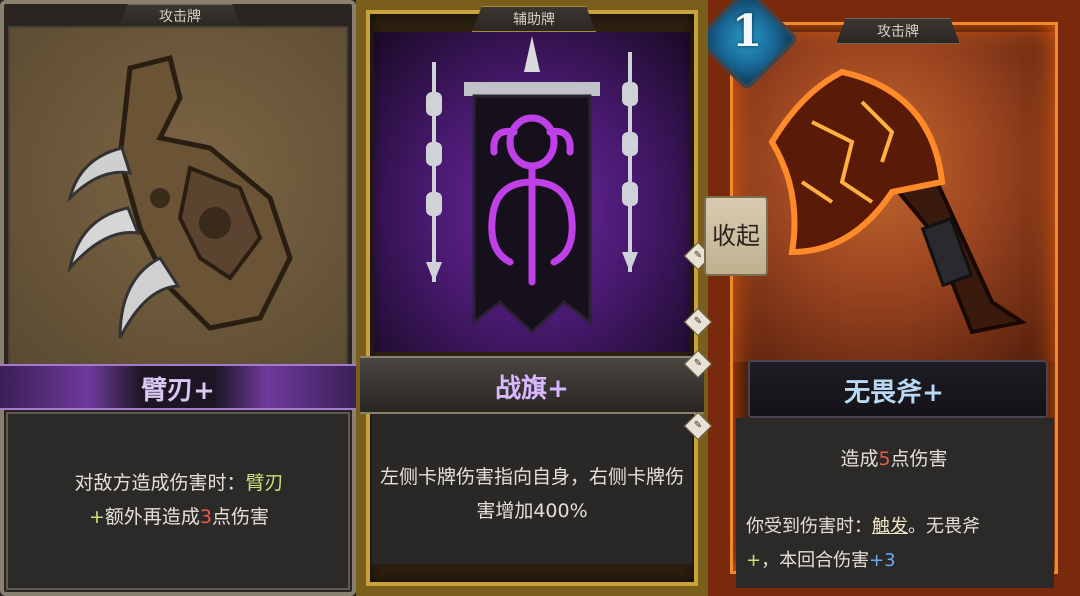 This screenshot has height=596, width=1080. What do you see at coordinates (521, 389) in the screenshot?
I see `card-name-text: 战旗` at bounding box center [521, 389].